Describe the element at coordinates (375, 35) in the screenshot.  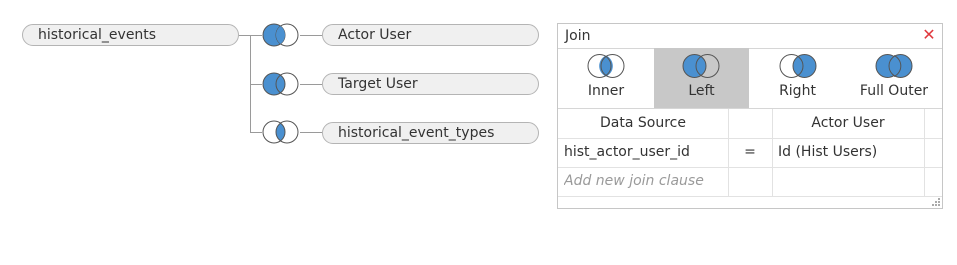
I see `joined-table-label: Actor User` at that location.